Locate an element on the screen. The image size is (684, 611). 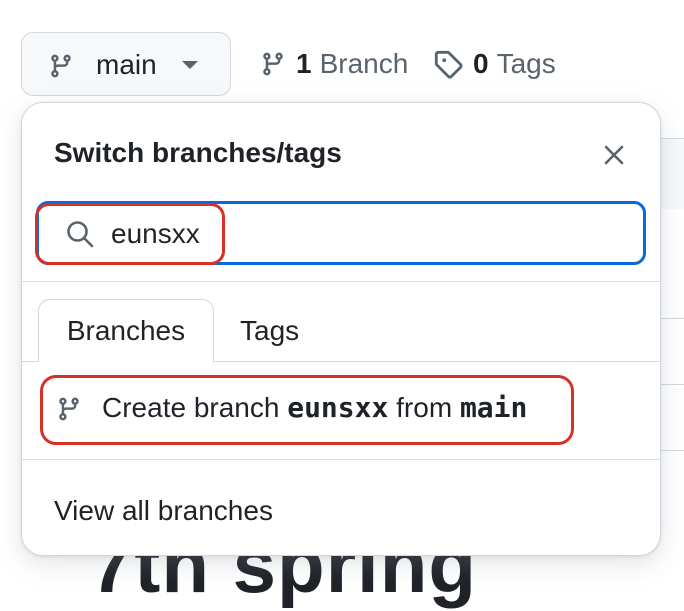
tag-count-link: 0 Tags is located at coordinates (494, 64).